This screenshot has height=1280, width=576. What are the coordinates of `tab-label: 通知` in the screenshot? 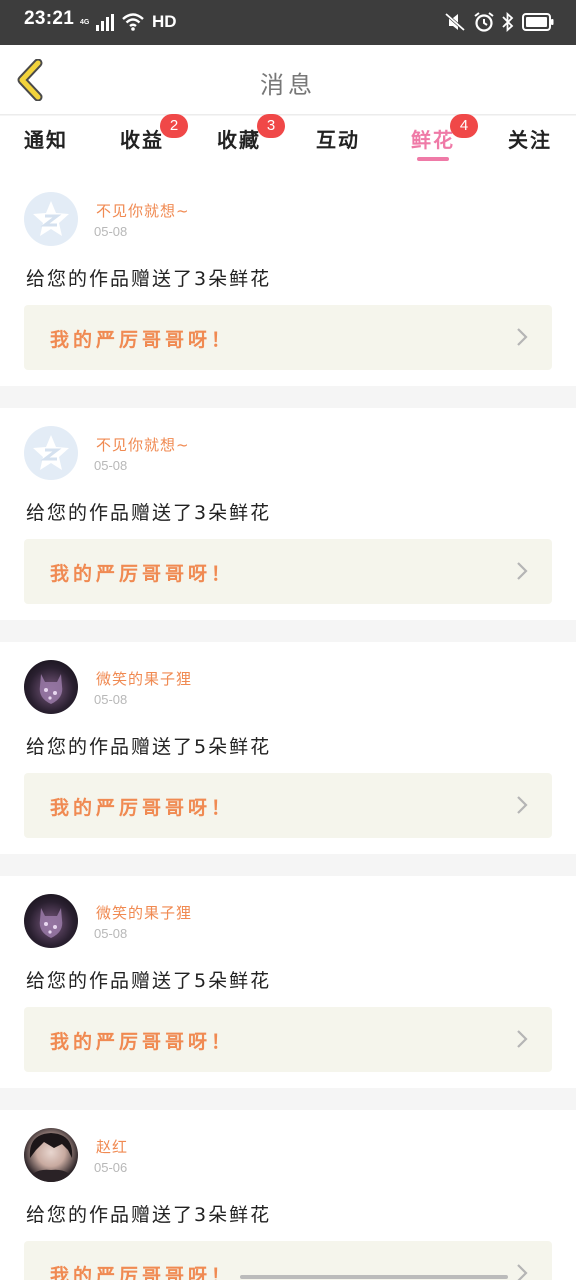 It's located at (46, 140).